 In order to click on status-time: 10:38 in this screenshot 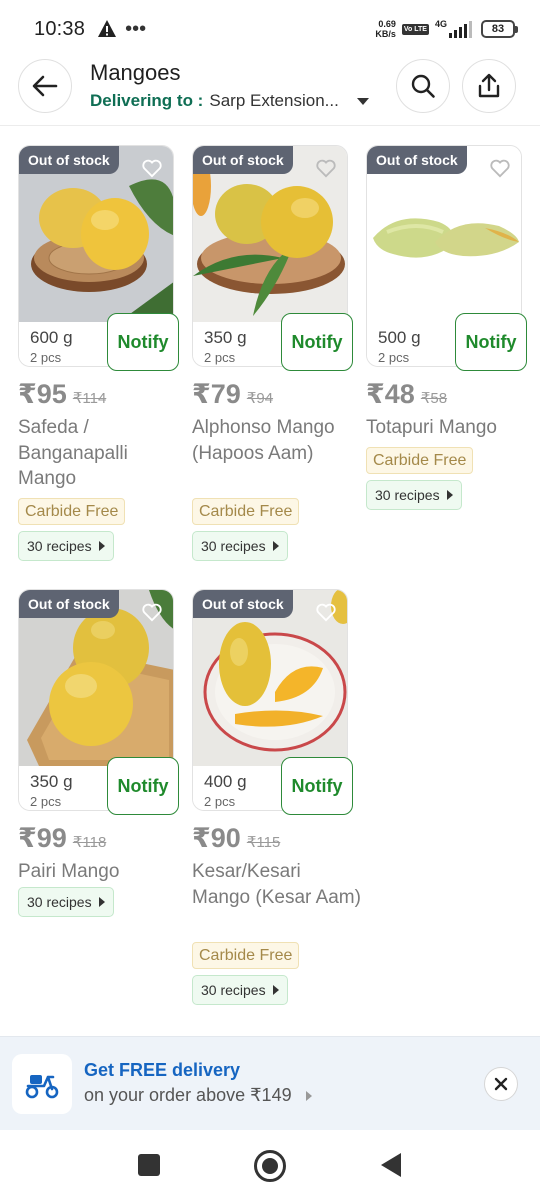, I will do `click(60, 28)`.